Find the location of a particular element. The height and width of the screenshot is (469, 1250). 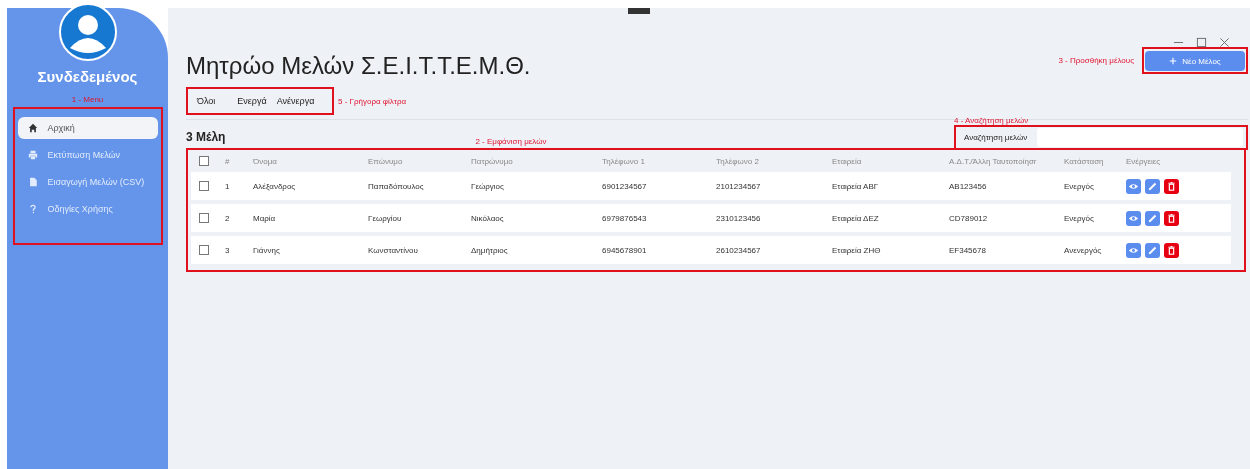

table-cell-text: CD789012 is located at coordinates (969, 218).